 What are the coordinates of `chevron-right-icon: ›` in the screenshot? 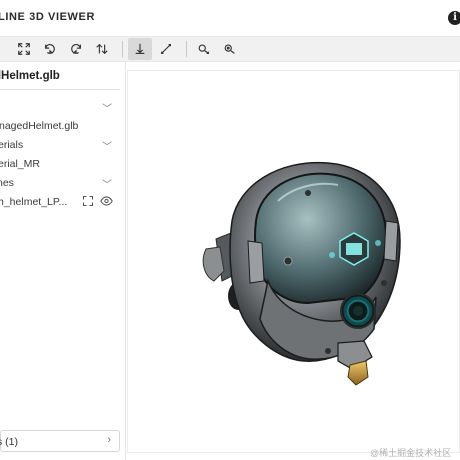 It's located at (109, 440).